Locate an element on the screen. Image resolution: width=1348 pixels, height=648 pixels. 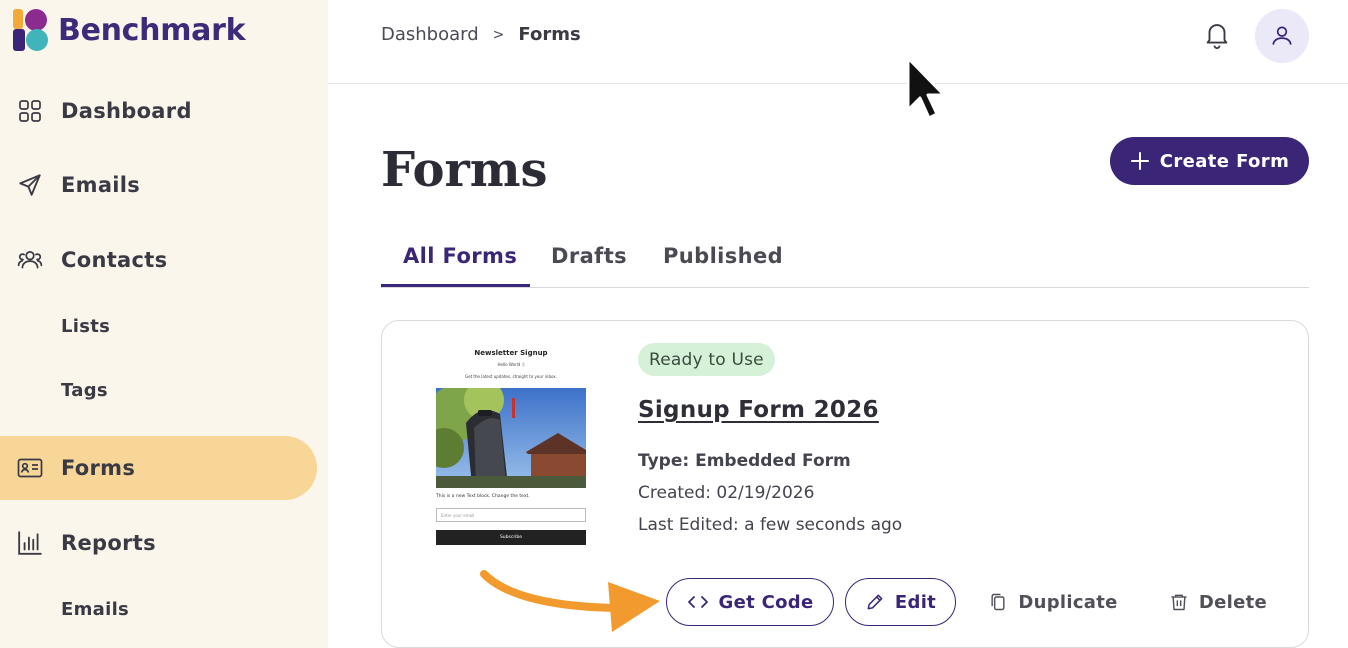
sidebar-item-emails: Emails is located at coordinates (158, 185).